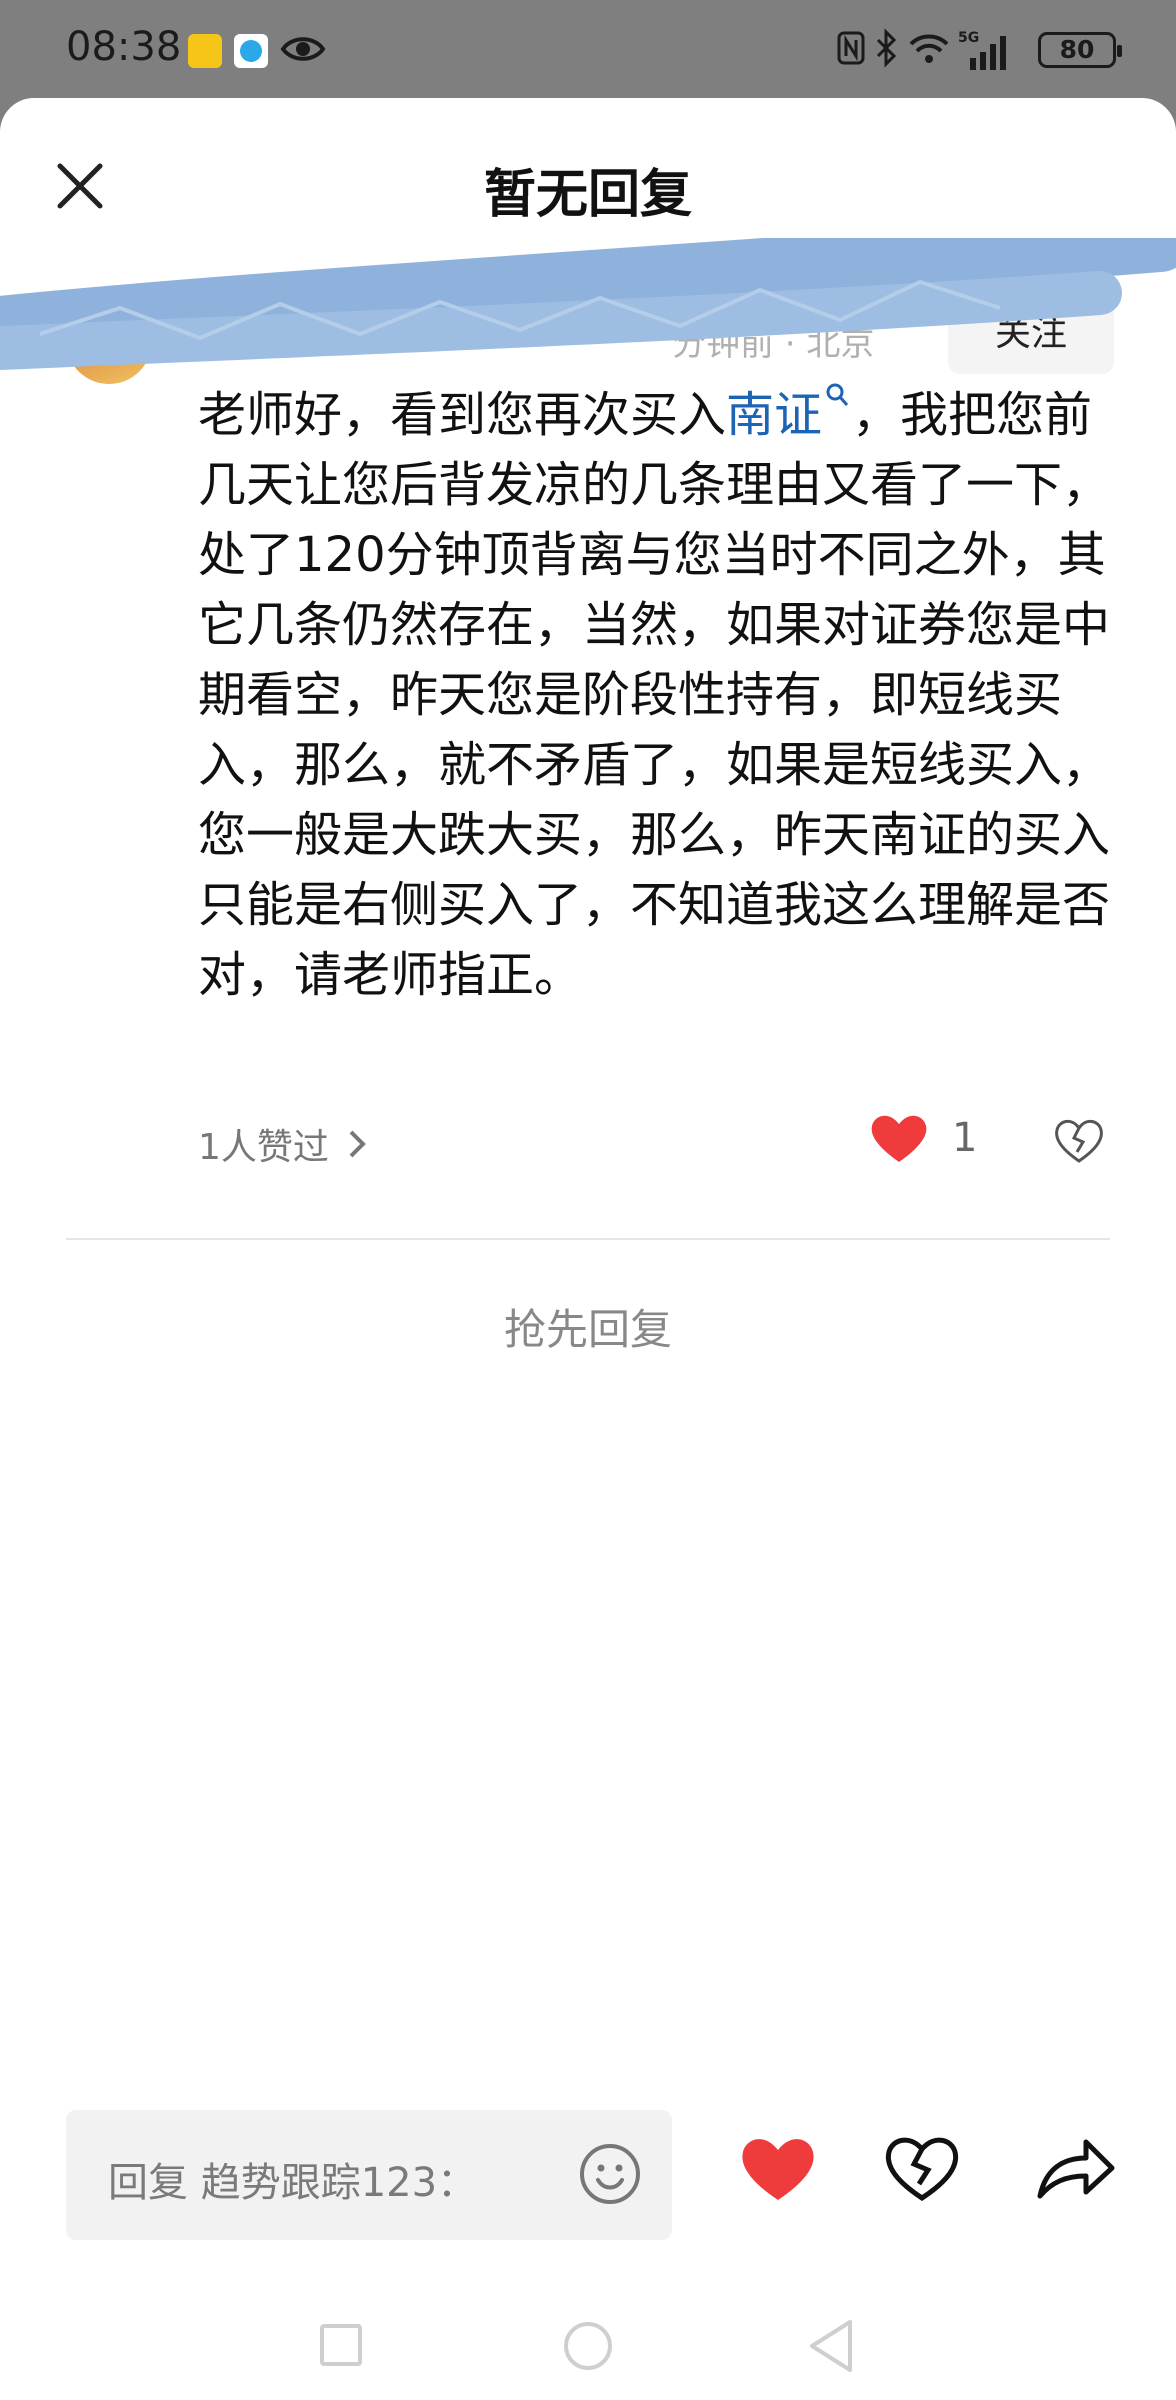 This screenshot has height=2400, width=1176. Describe the element at coordinates (610, 2174) in the screenshot. I see `emoji-icon` at that location.